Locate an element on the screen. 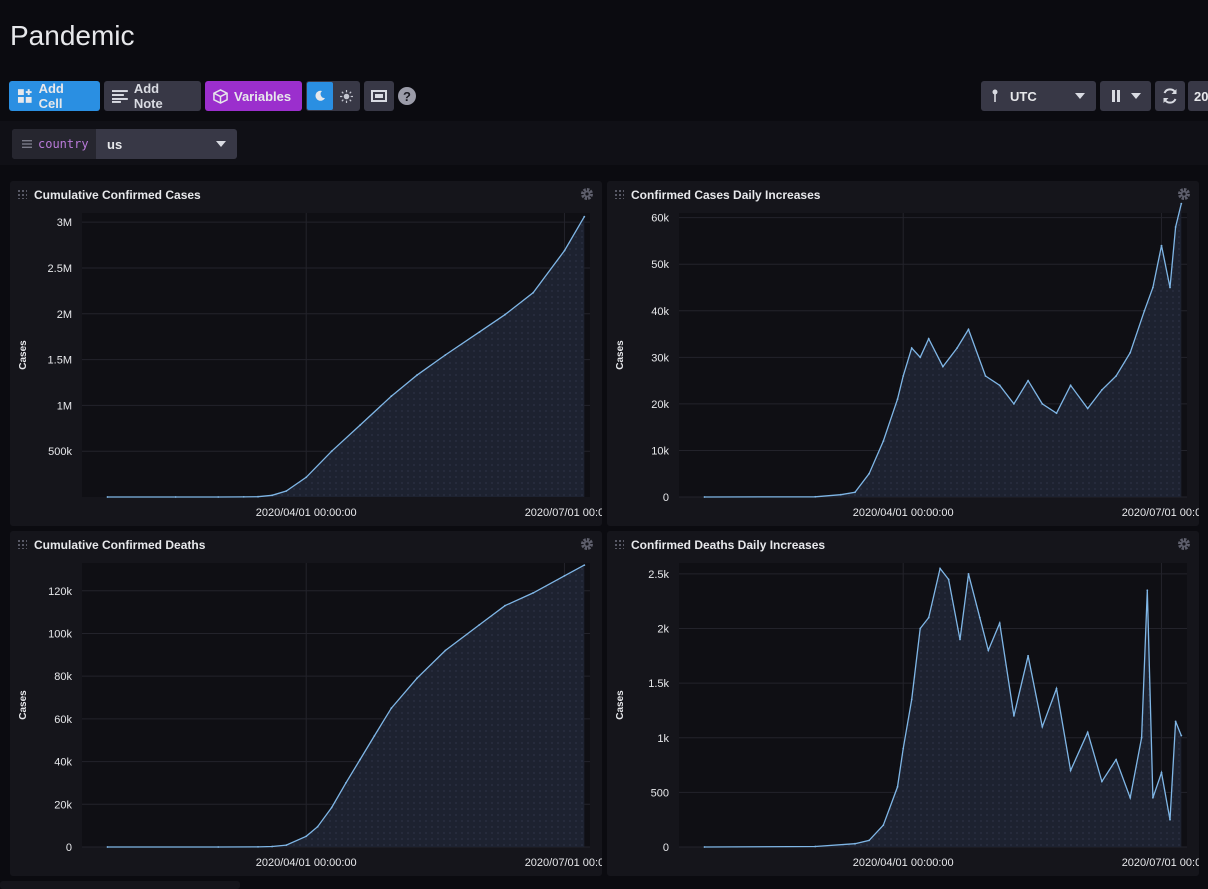 Image resolution: width=1208 pixels, height=889 pixels. cube-icon is located at coordinates (220, 96).